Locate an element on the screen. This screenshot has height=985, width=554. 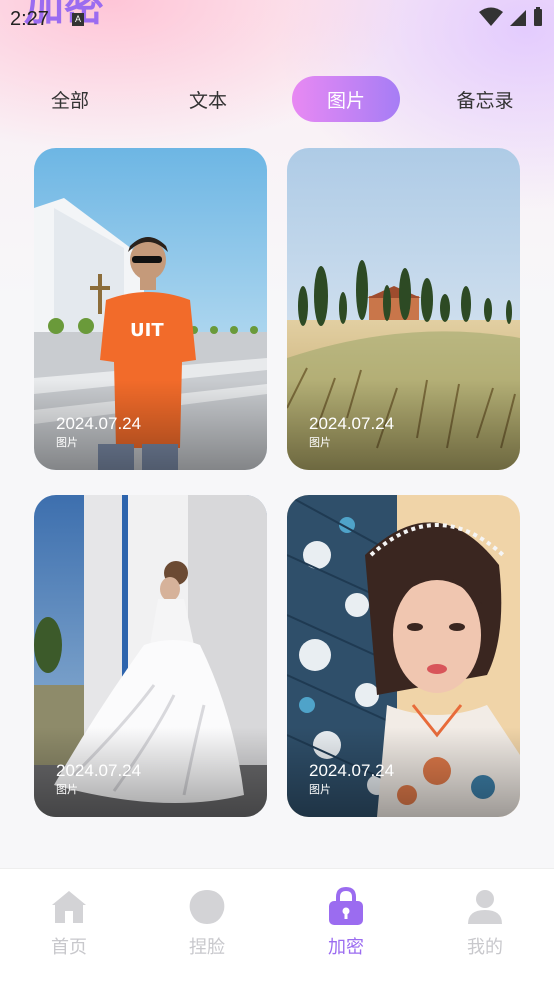
face-icon is located at coordinates (207, 907).